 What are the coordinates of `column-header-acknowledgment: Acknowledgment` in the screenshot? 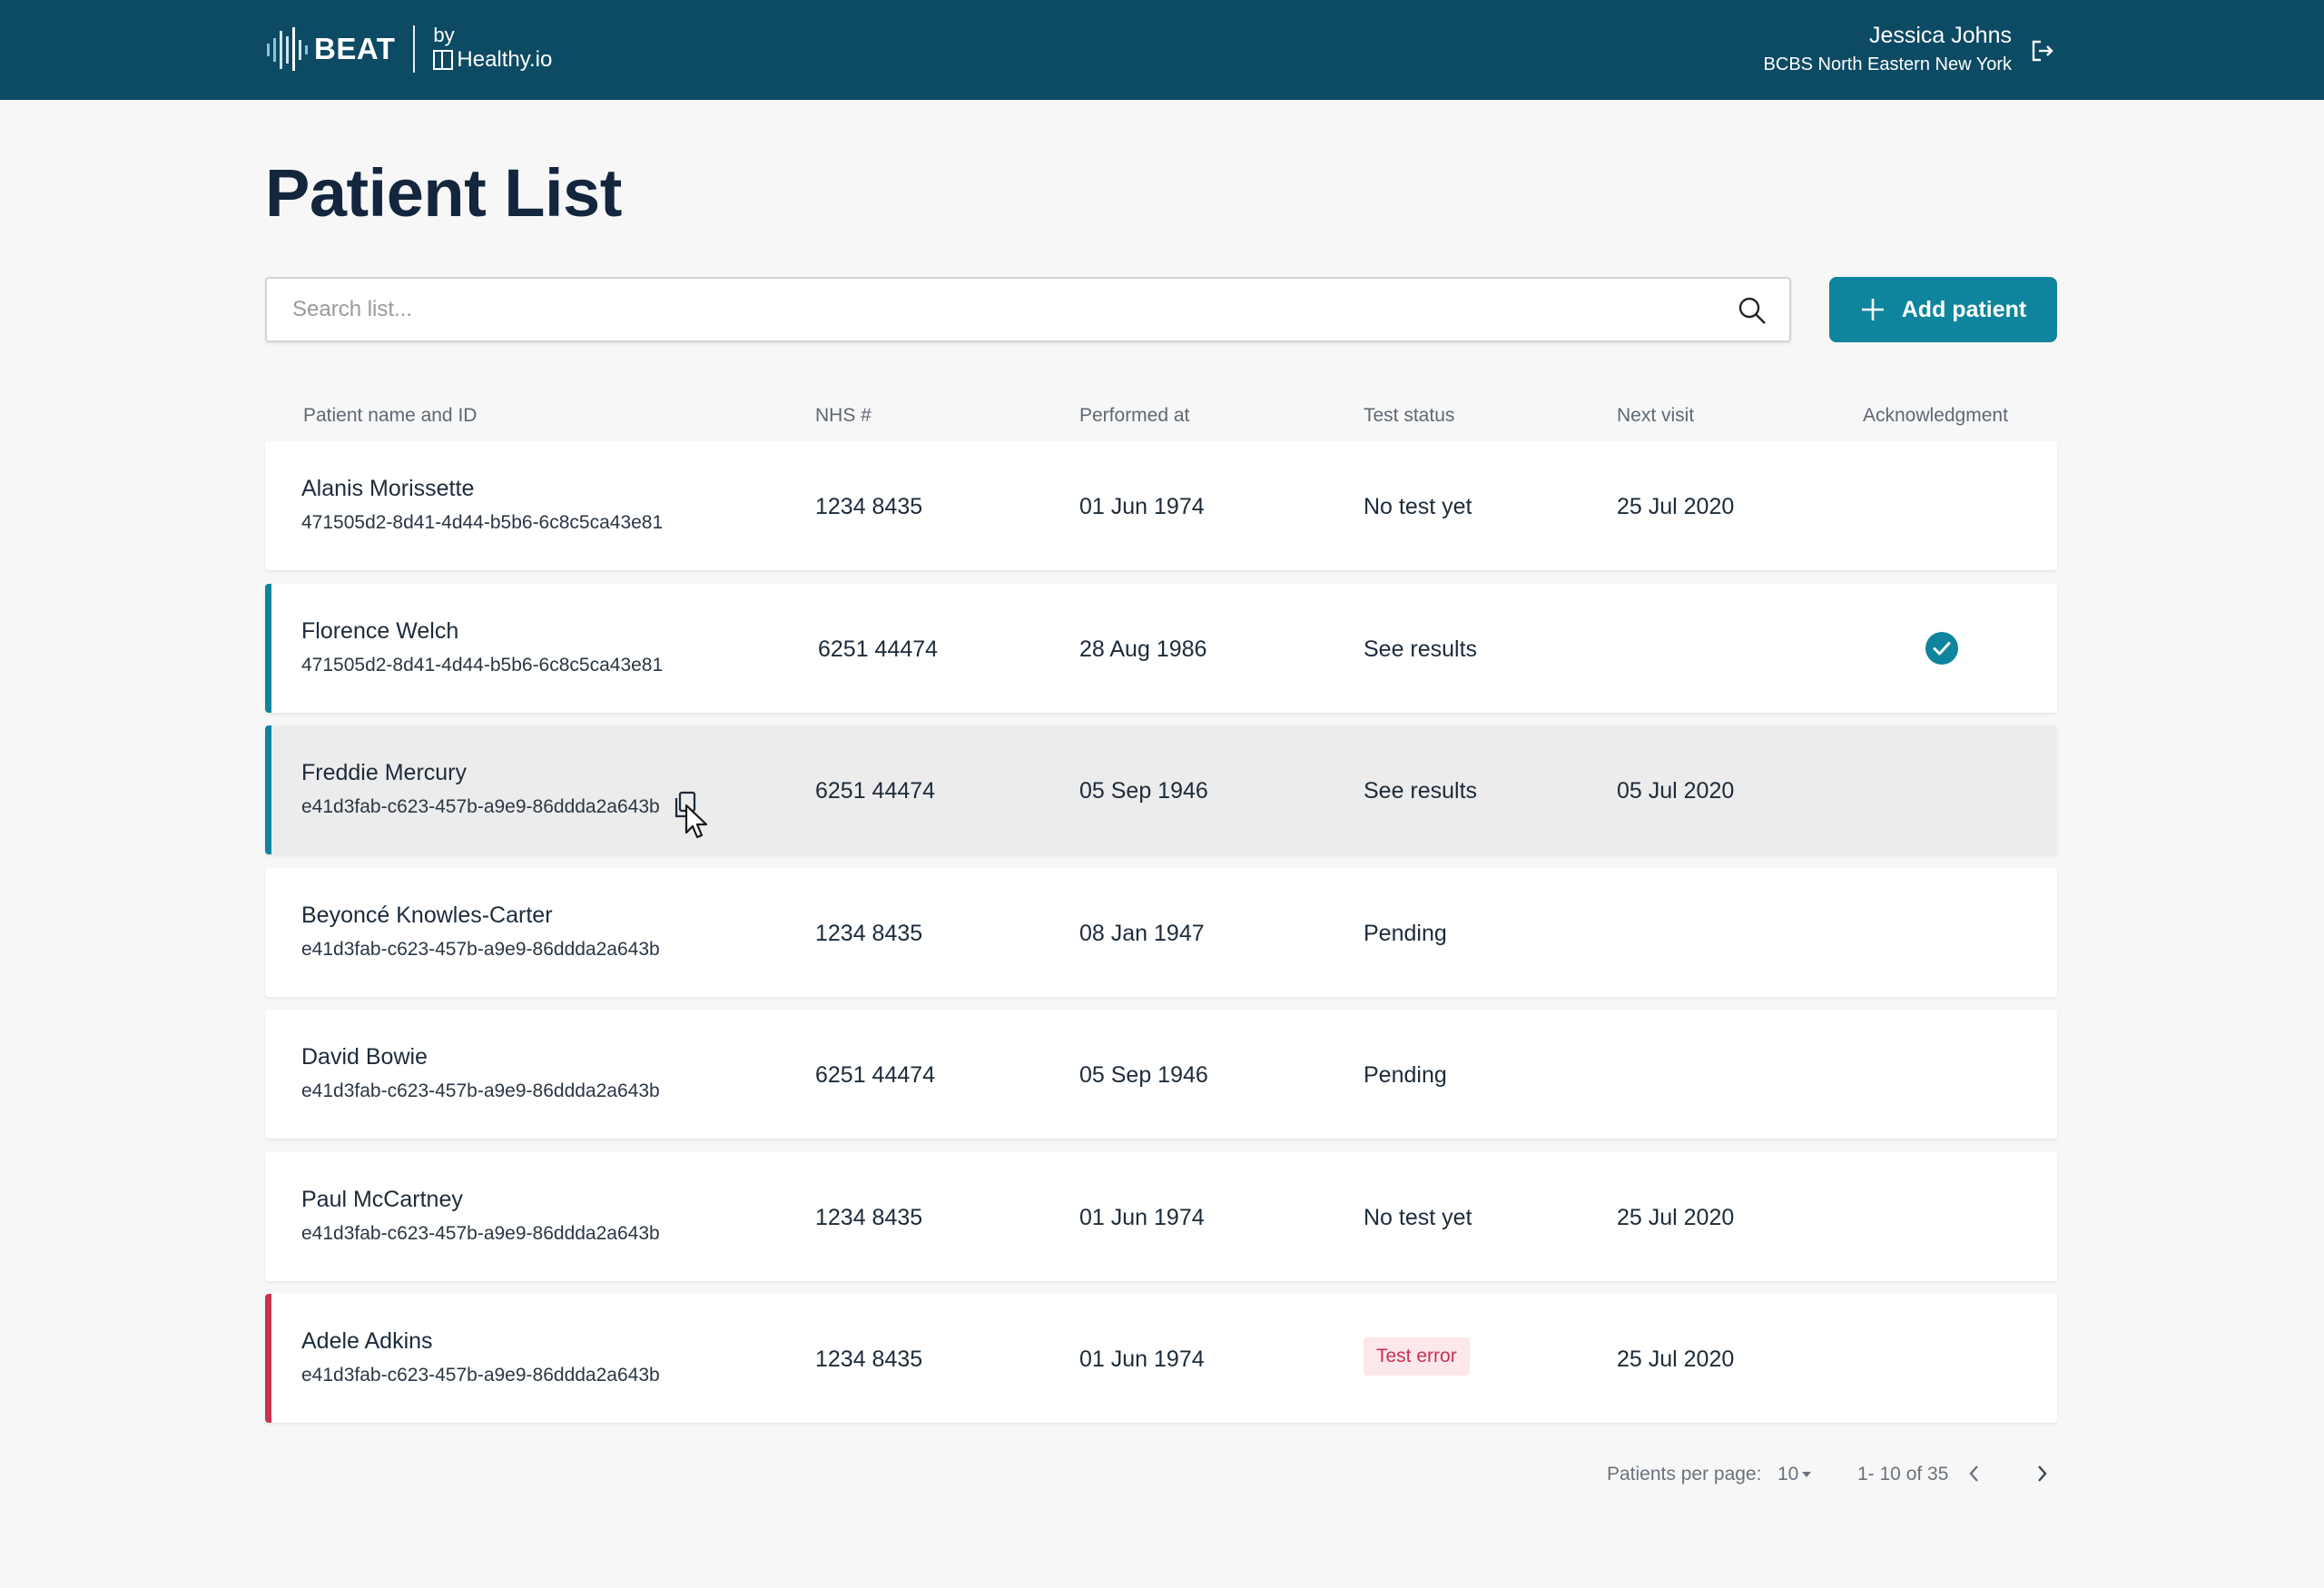 It's located at (1935, 416).